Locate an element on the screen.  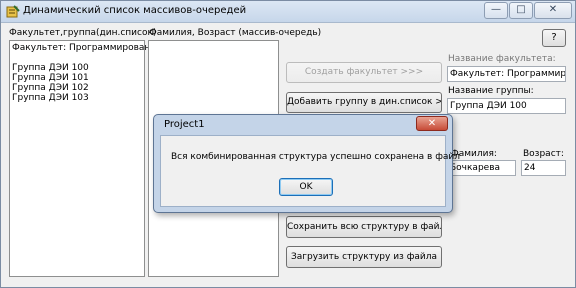
list-item: Факультет: Программирование is located at coordinates (86, 48).